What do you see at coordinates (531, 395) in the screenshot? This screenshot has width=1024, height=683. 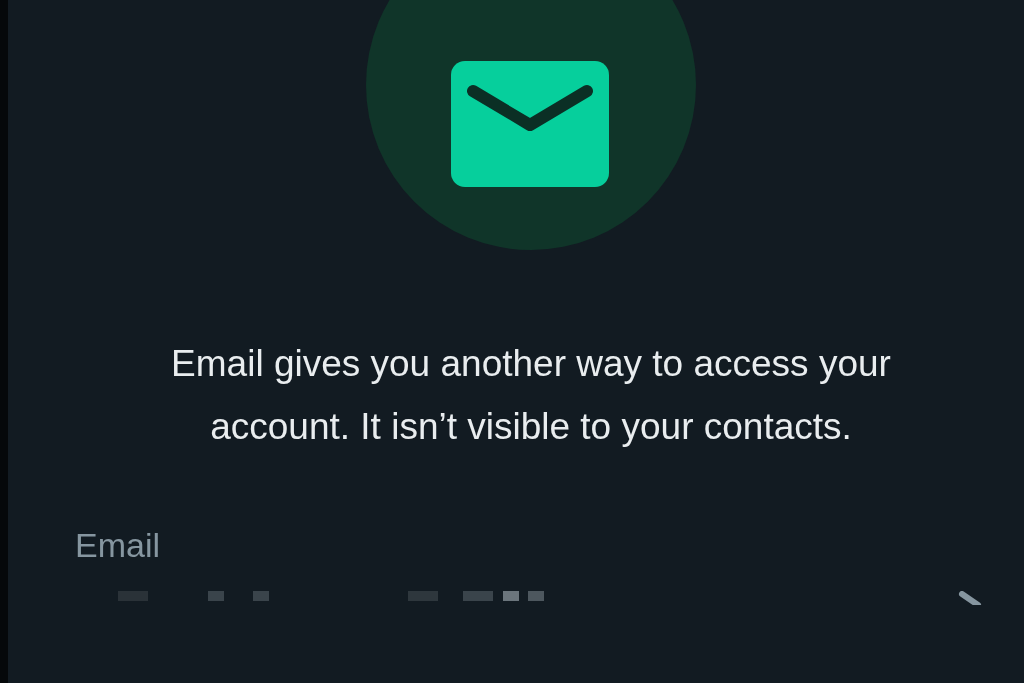 I see `info-text: Email gives you another way to access your account. It isn’t visible to your contacts.` at bounding box center [531, 395].